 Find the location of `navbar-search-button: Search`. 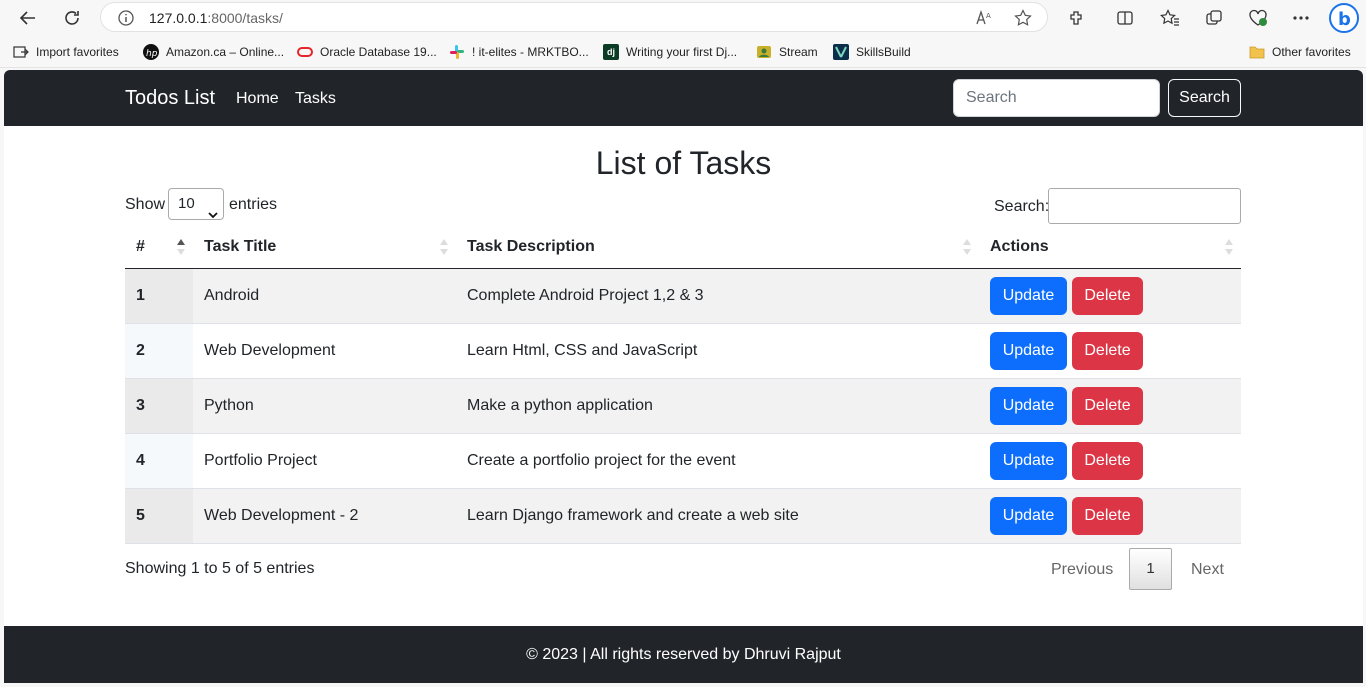

navbar-search-button: Search is located at coordinates (1204, 98).